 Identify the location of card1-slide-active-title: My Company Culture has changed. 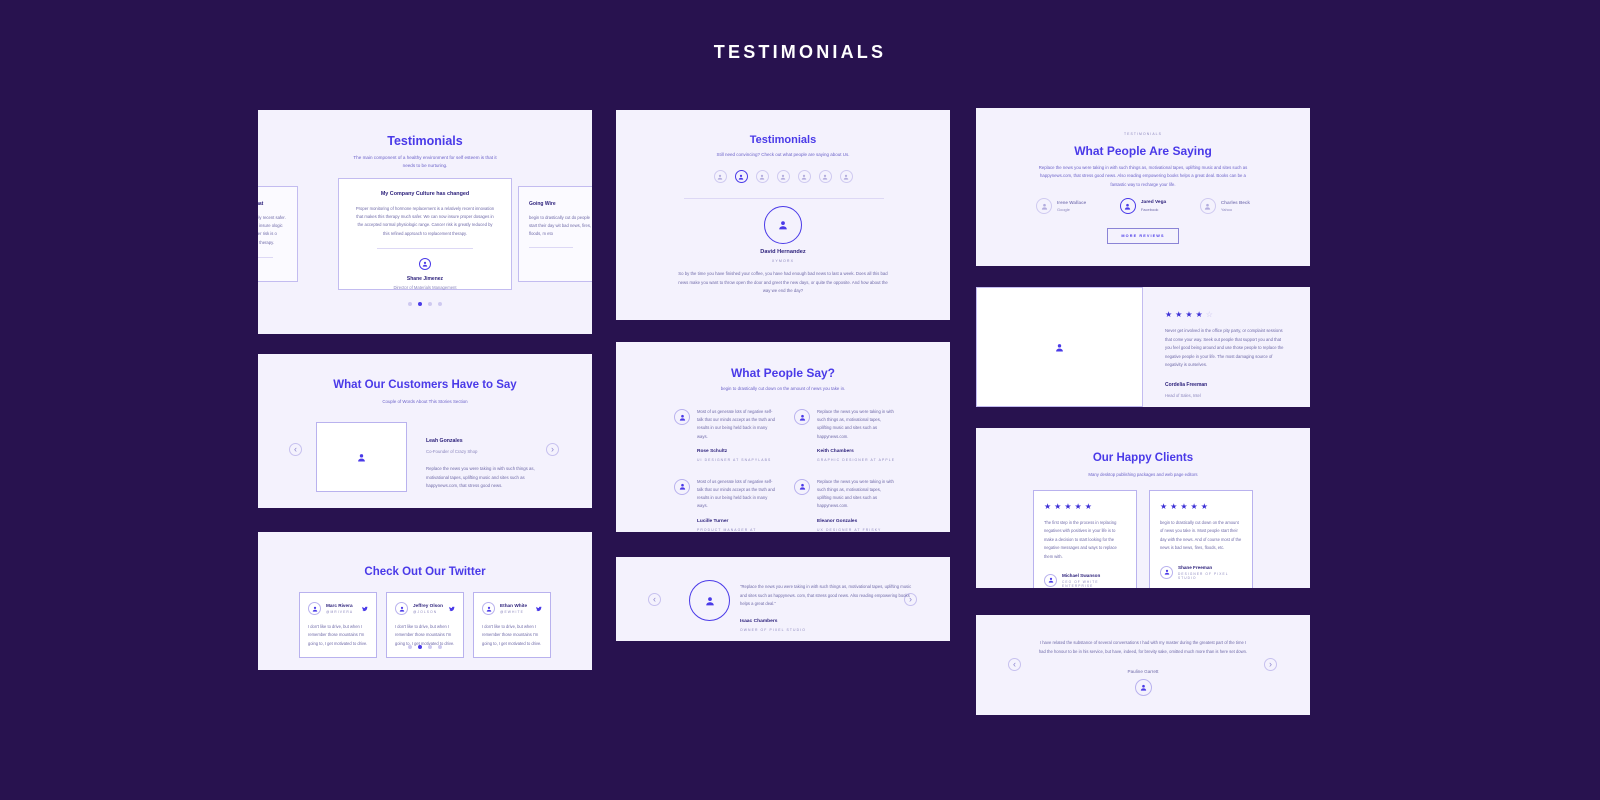
(425, 194).